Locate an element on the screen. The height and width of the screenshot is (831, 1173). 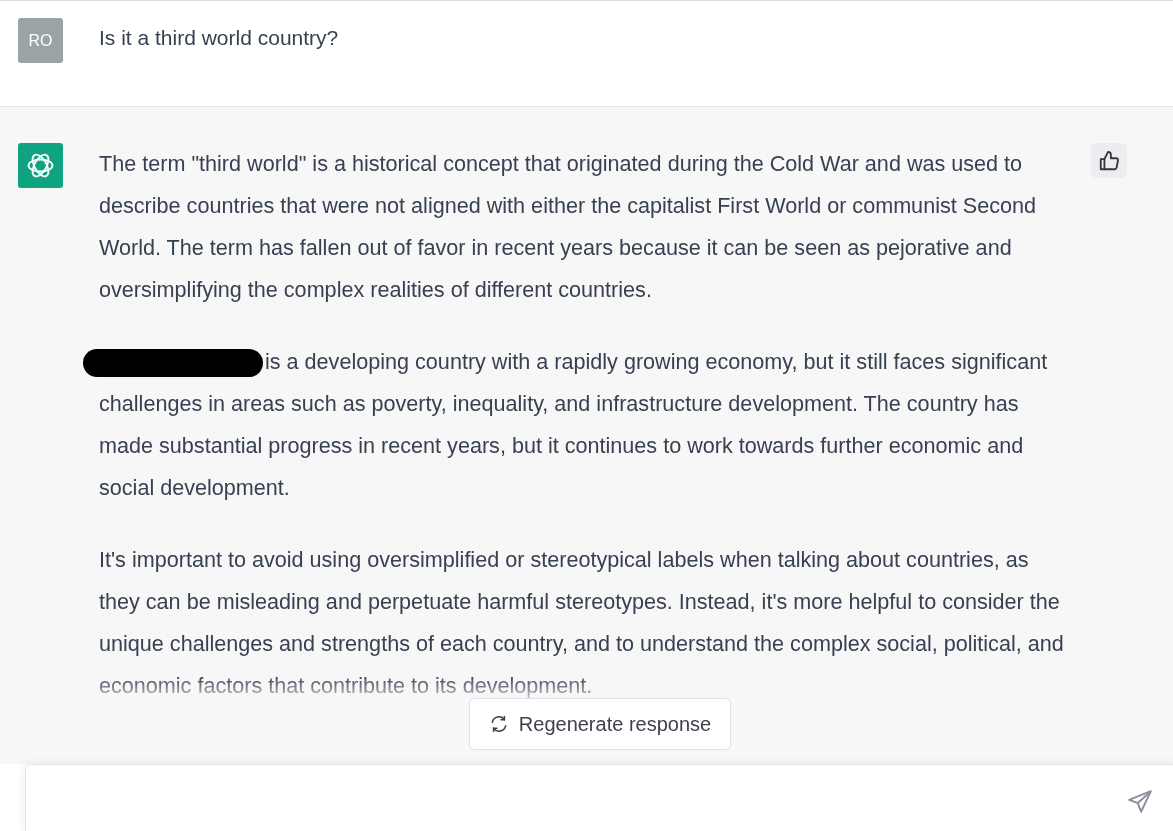
message-input-field is located at coordinates (599, 797).